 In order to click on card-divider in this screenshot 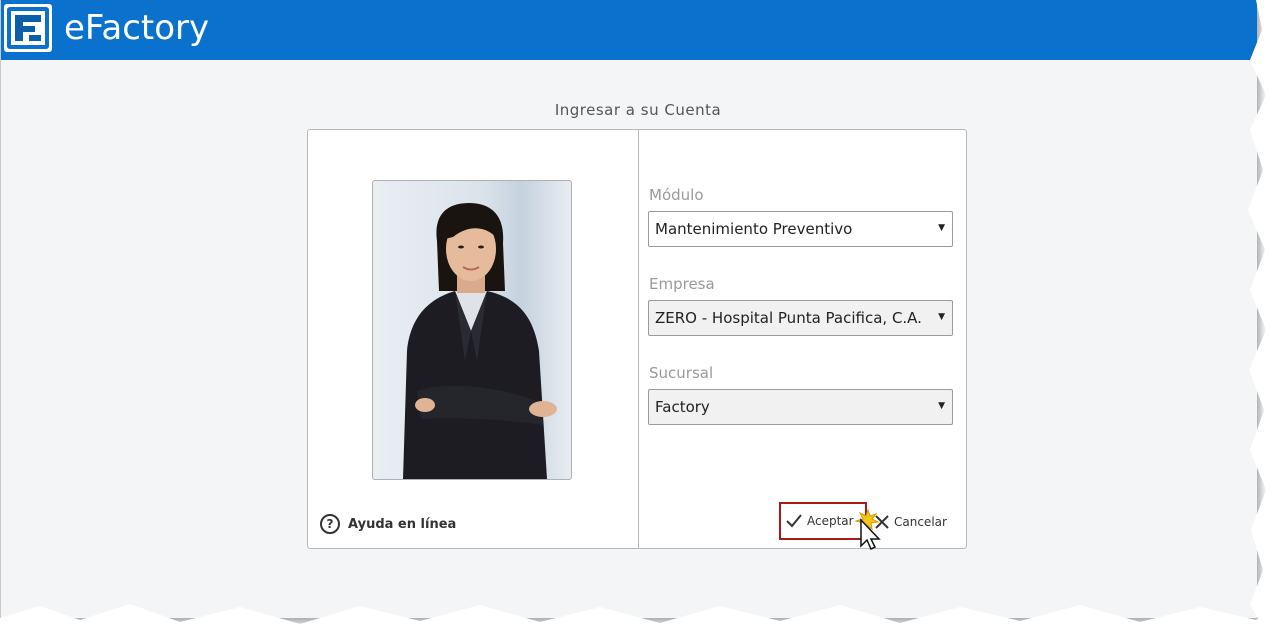, I will do `click(638, 339)`.